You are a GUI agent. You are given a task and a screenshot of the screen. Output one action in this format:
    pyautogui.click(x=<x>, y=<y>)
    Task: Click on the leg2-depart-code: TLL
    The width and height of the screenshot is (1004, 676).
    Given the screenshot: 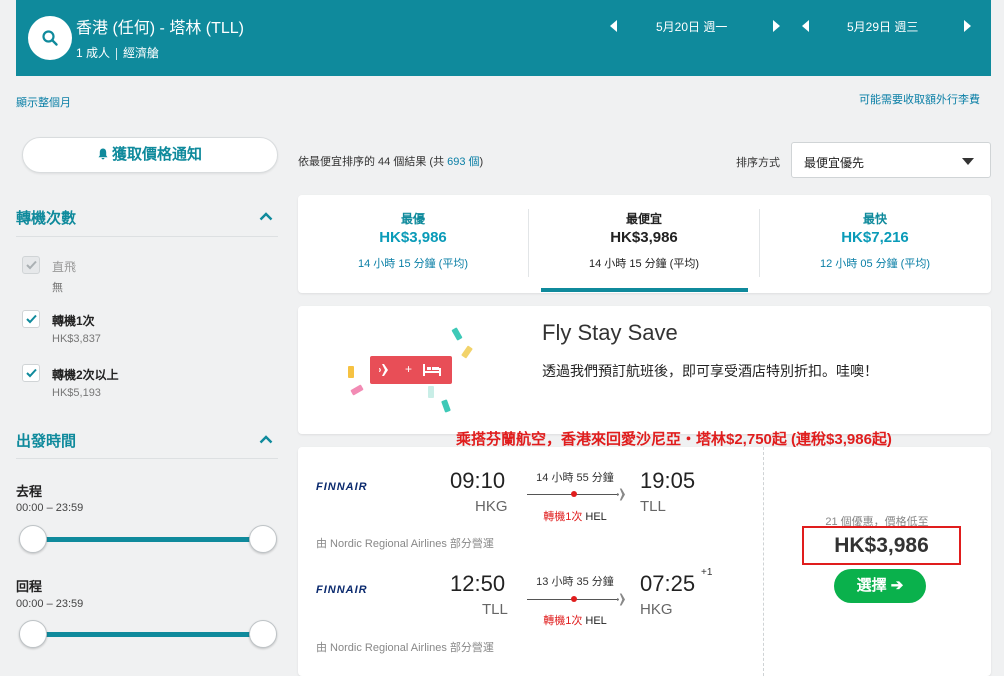 What is the action you would take?
    pyautogui.click(x=495, y=609)
    